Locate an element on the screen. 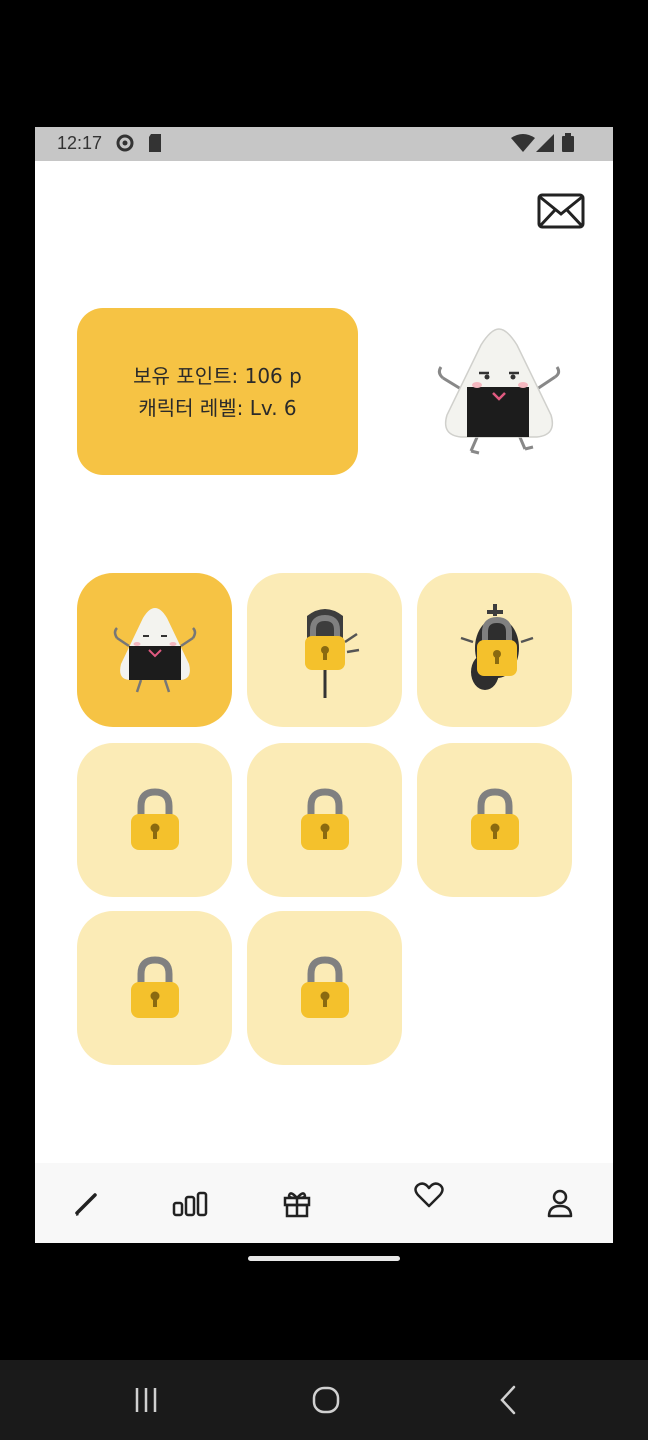 This screenshot has width=648, height=1440. nav-gift is located at coordinates (297, 1203).